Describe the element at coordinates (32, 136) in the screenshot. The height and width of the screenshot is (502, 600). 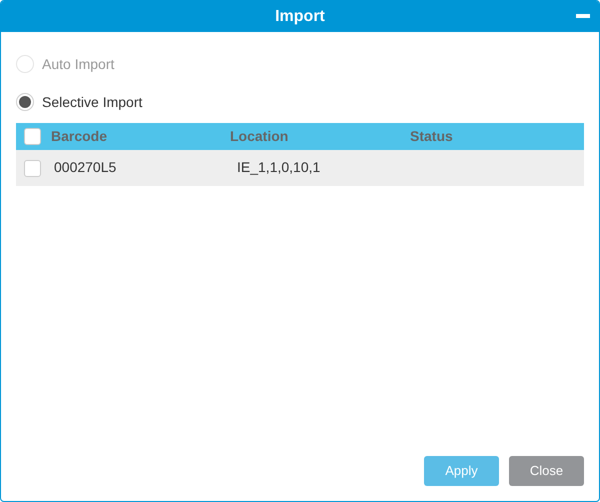
I see `select-all-checkbox` at that location.